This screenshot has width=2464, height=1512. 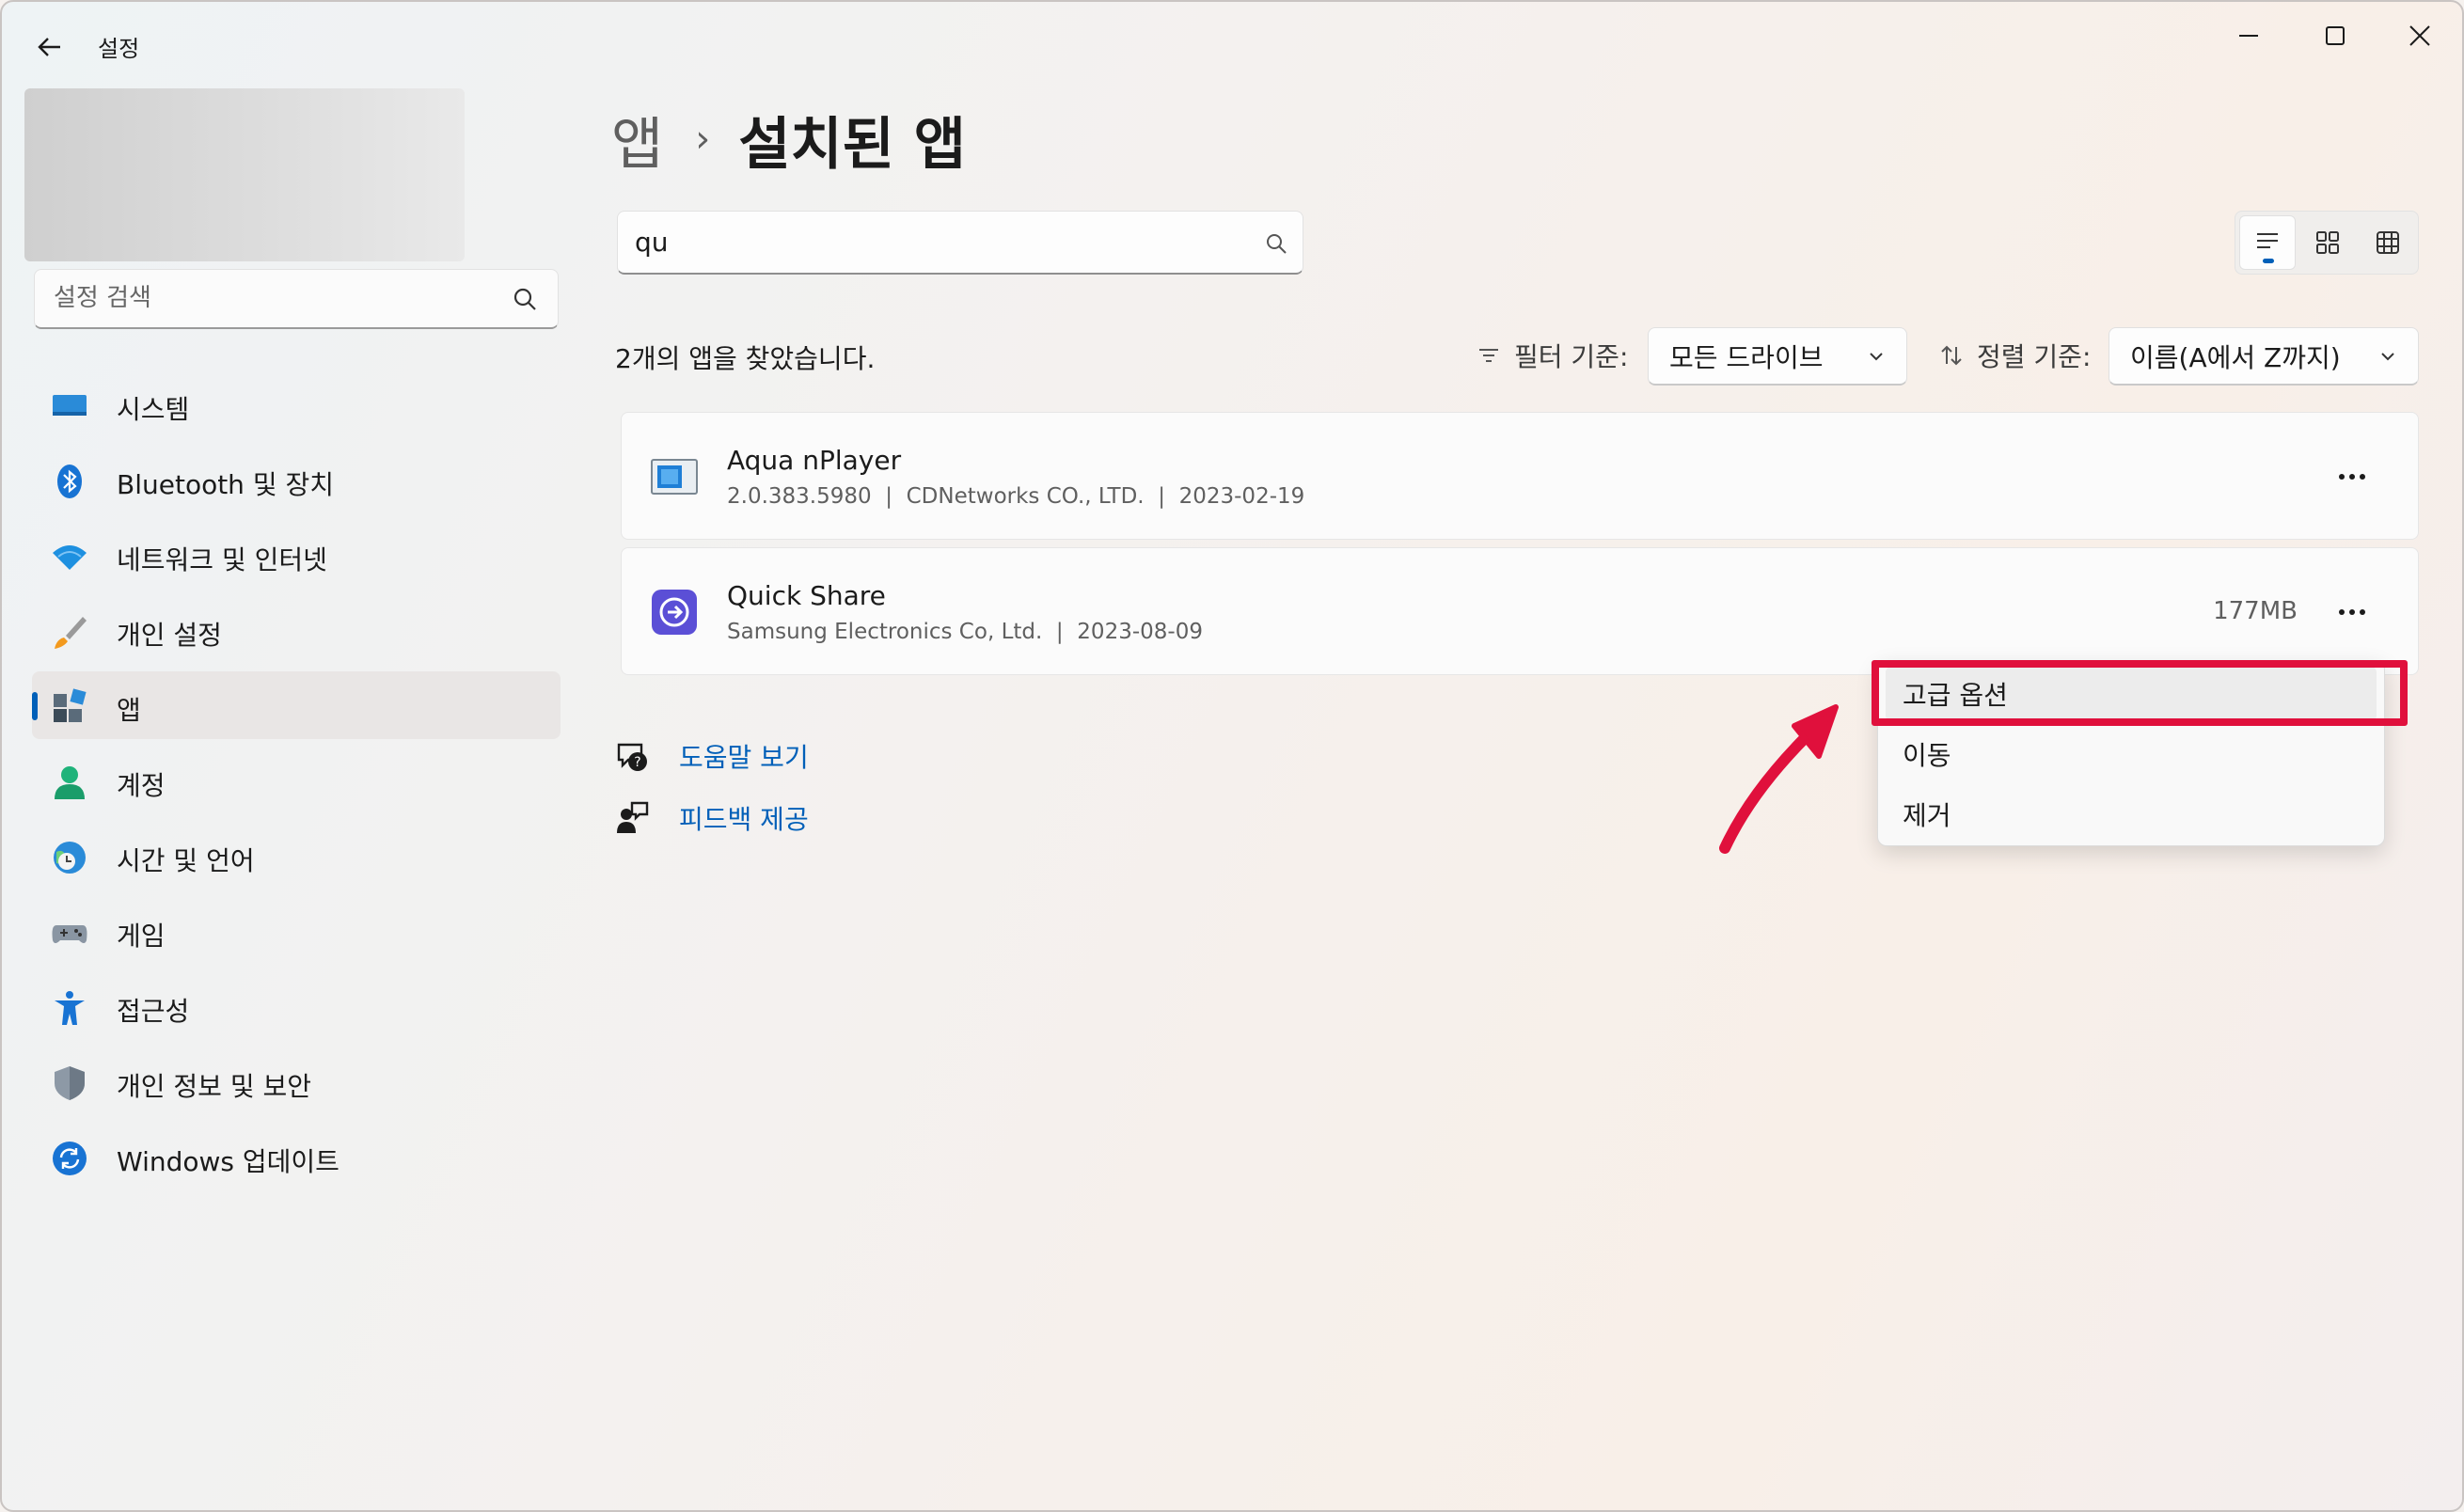 I want to click on list-view-button, so click(x=2267, y=243).